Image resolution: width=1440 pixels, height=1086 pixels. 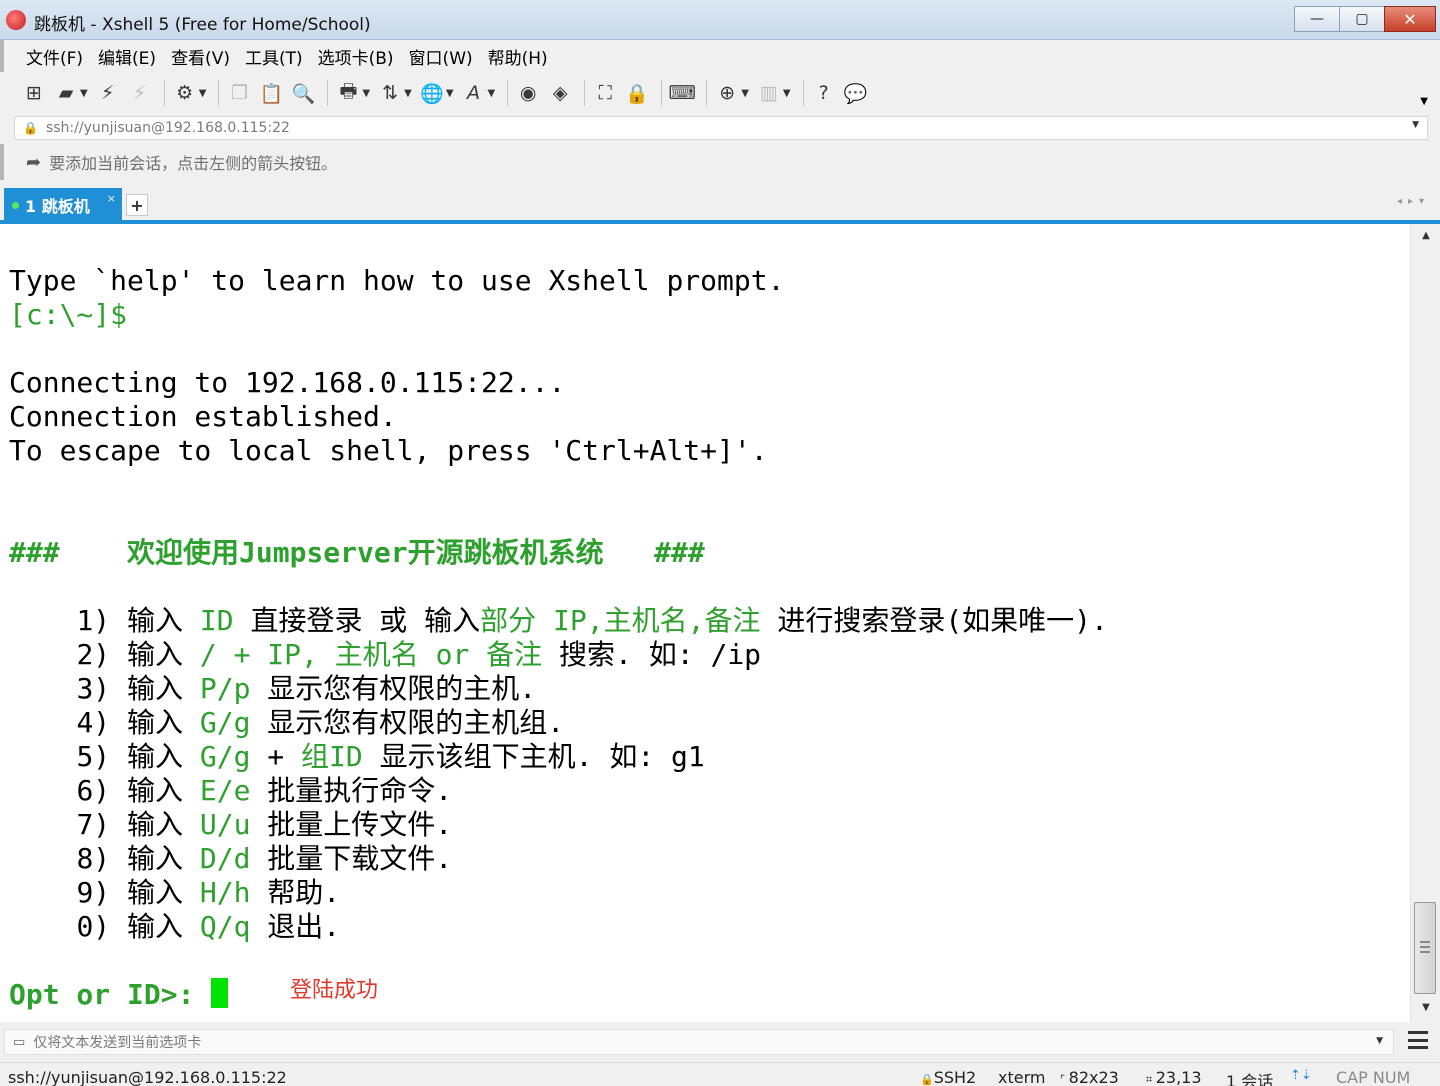 I want to click on menu-file: 文件(F), so click(x=54, y=56).